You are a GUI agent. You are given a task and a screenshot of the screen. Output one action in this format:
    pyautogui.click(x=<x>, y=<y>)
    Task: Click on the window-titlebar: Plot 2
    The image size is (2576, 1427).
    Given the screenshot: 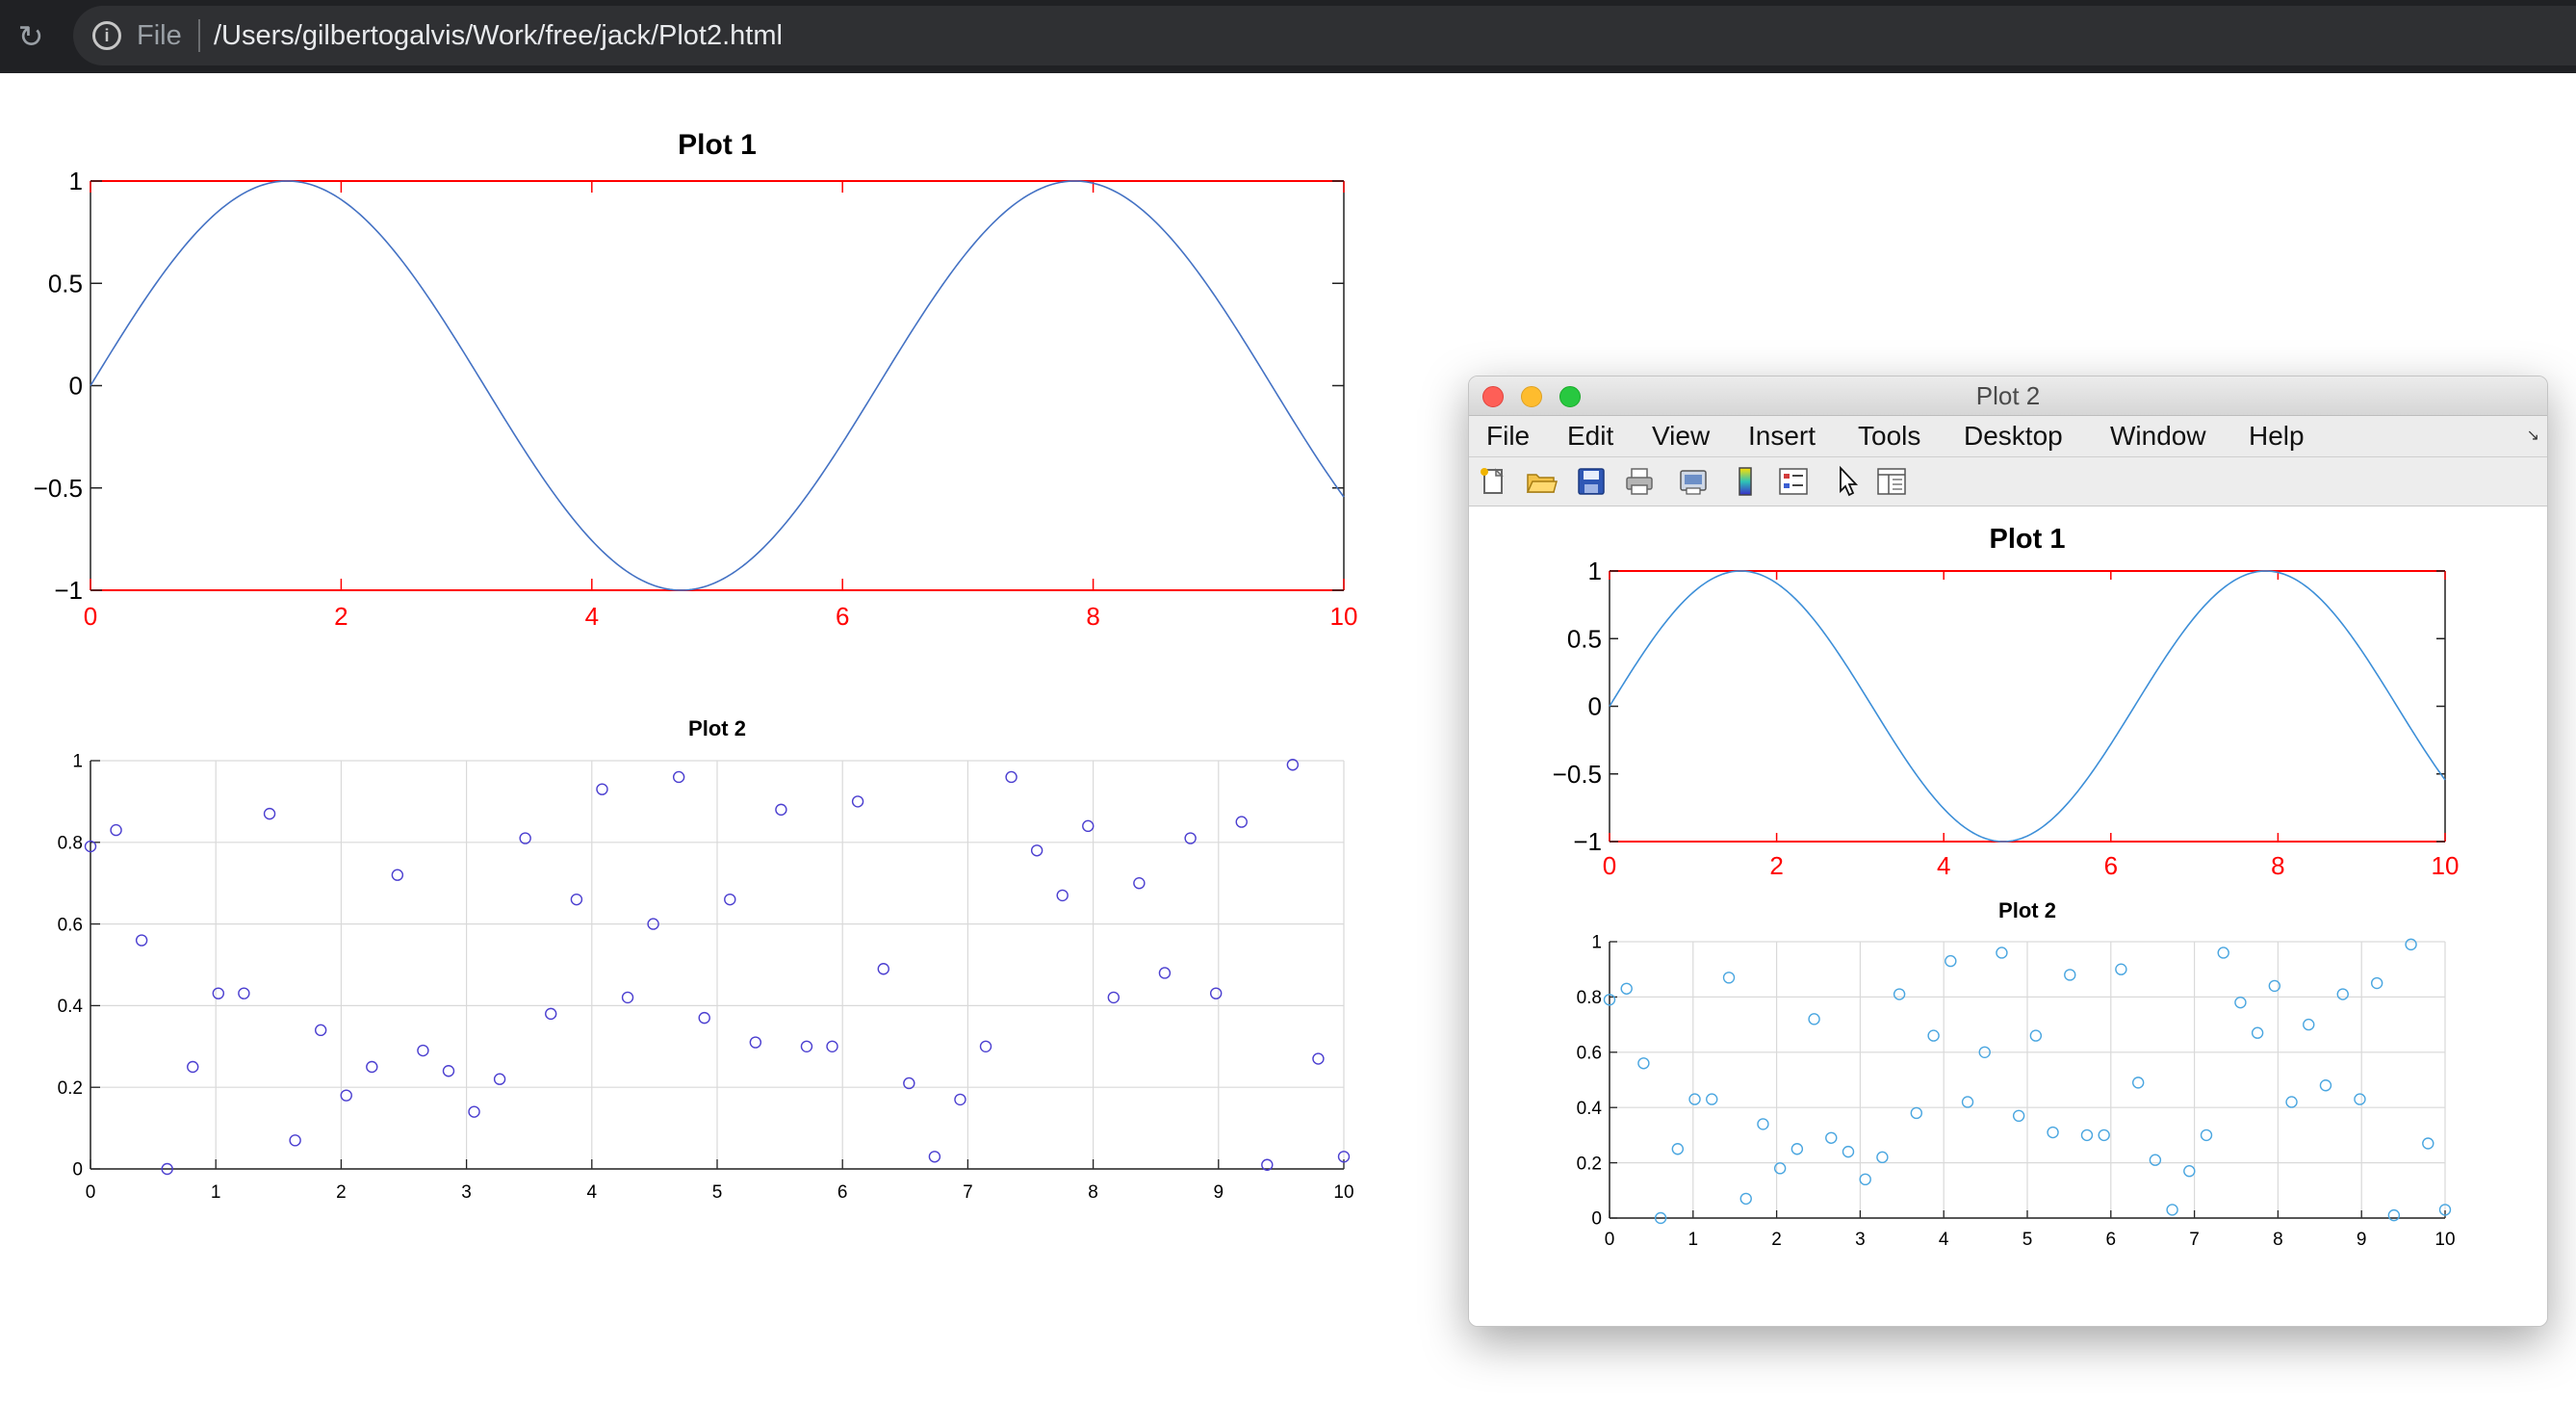 What is the action you would take?
    pyautogui.click(x=2008, y=396)
    